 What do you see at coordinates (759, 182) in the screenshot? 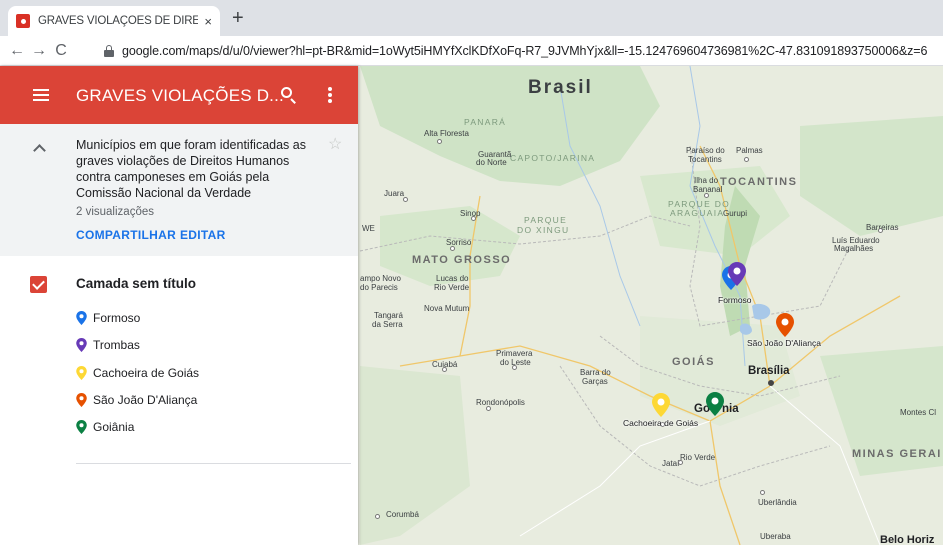
I see `state-label-tocantins: TOCANTINS` at bounding box center [759, 182].